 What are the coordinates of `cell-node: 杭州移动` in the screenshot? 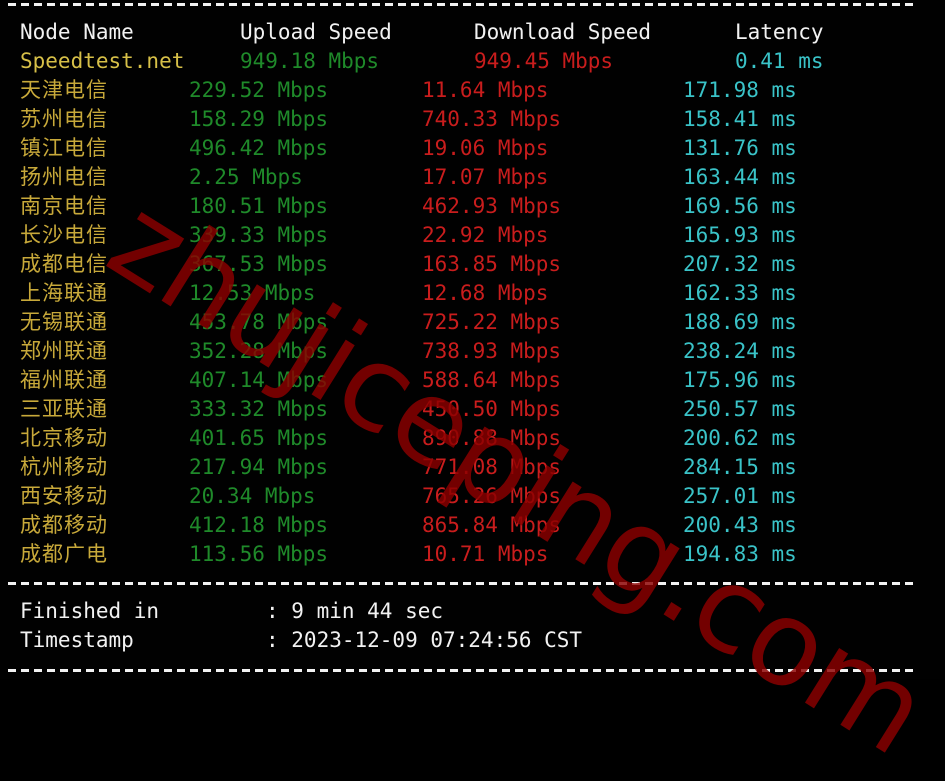 It's located at (64, 467).